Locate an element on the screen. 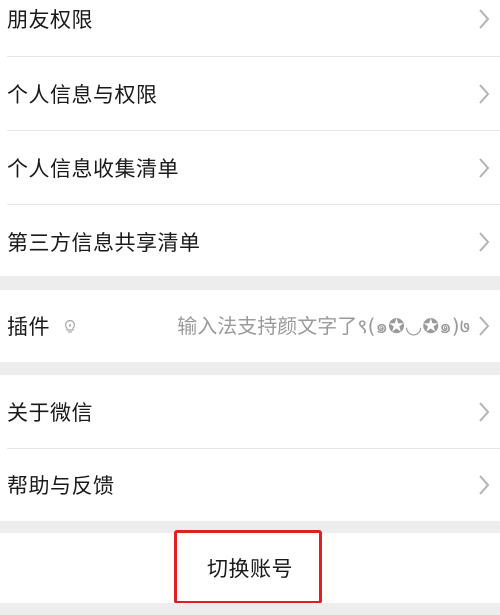 The width and height of the screenshot is (500, 615). settings-group-plugins: 插件 输入法支持颜文字了९(๑✪◡✪๑)७ is located at coordinates (250, 326).